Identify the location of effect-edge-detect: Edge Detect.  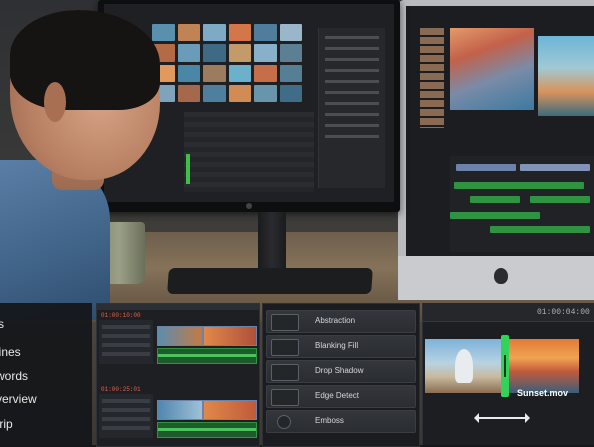
(341, 396).